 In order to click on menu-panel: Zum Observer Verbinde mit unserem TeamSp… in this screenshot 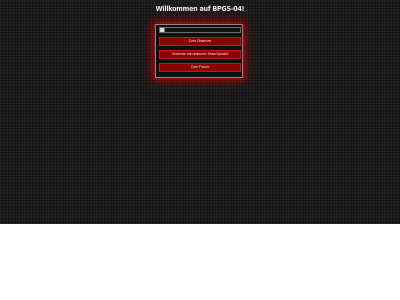, I will do `click(199, 51)`.